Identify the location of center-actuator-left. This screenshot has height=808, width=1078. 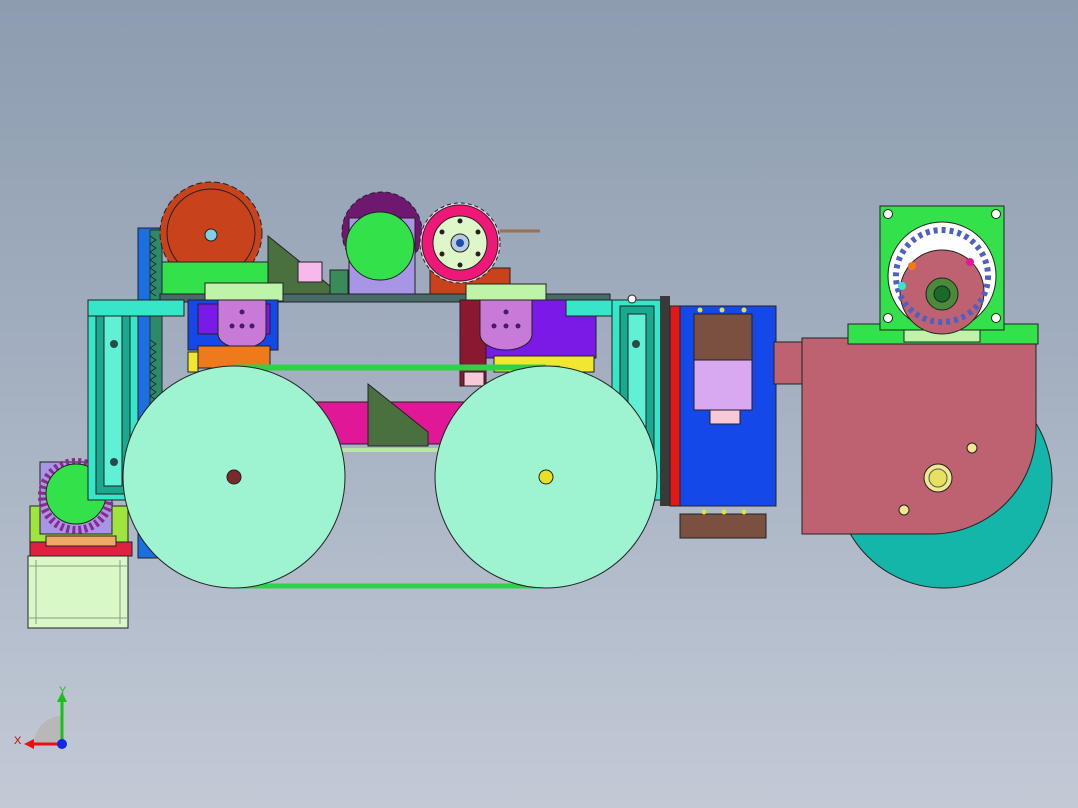
(233, 336).